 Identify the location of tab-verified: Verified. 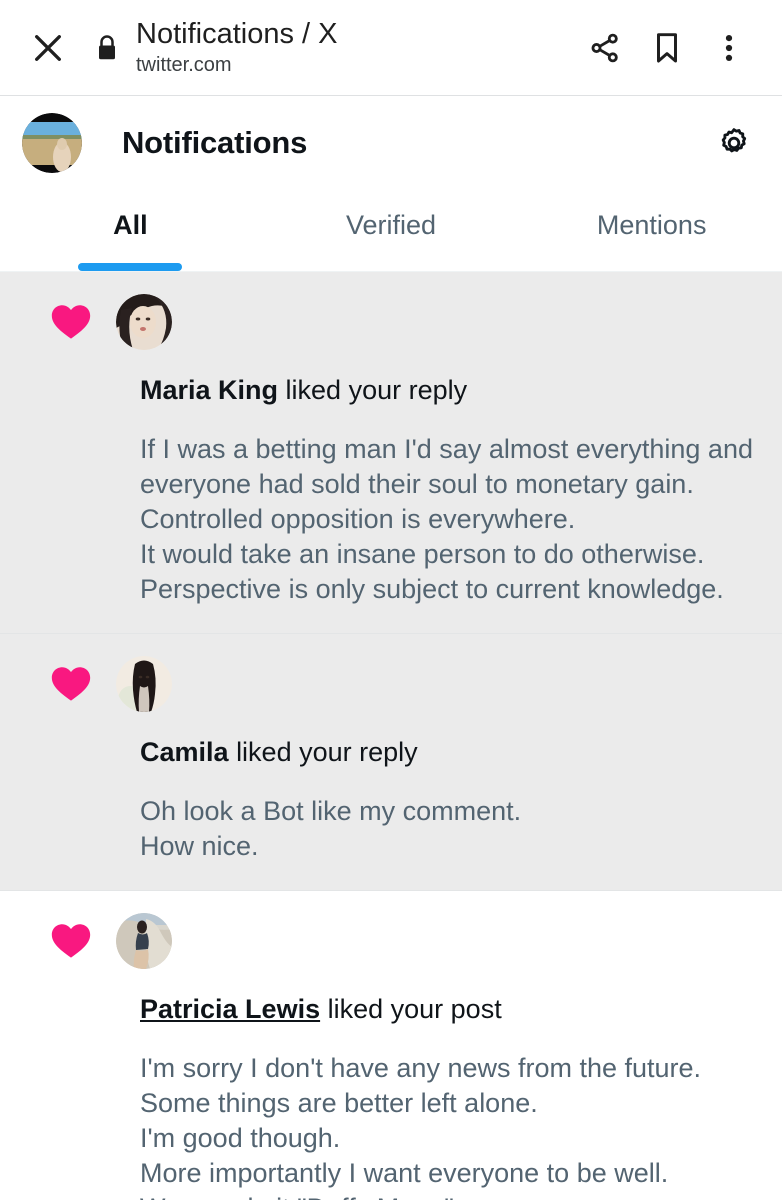
(391, 230).